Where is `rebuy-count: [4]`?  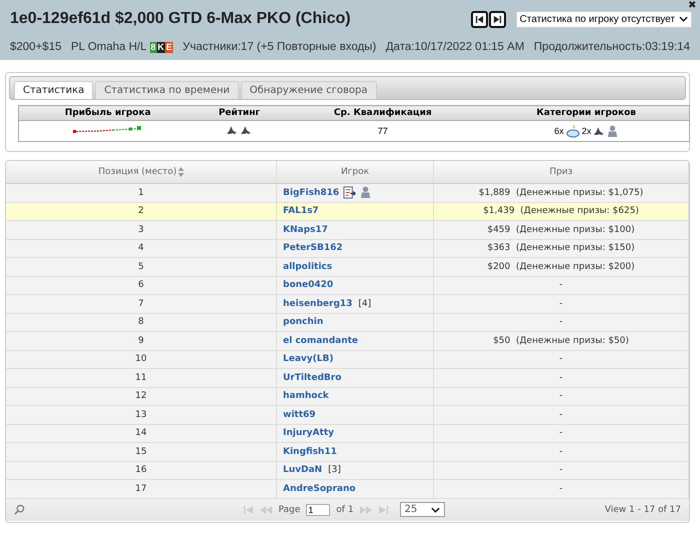 rebuy-count: [4] is located at coordinates (365, 303).